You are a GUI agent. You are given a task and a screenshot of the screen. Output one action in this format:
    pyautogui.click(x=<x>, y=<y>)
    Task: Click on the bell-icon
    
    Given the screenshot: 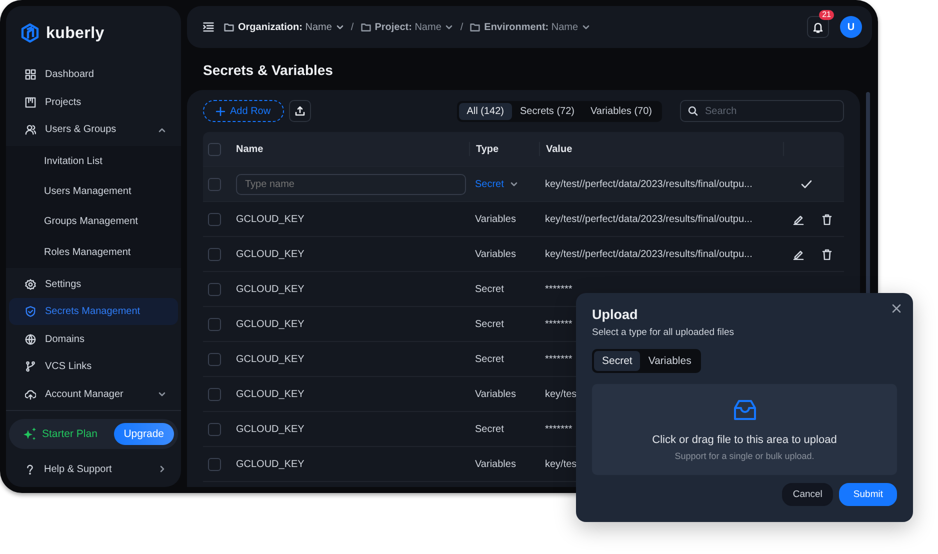 What is the action you would take?
    pyautogui.click(x=818, y=27)
    